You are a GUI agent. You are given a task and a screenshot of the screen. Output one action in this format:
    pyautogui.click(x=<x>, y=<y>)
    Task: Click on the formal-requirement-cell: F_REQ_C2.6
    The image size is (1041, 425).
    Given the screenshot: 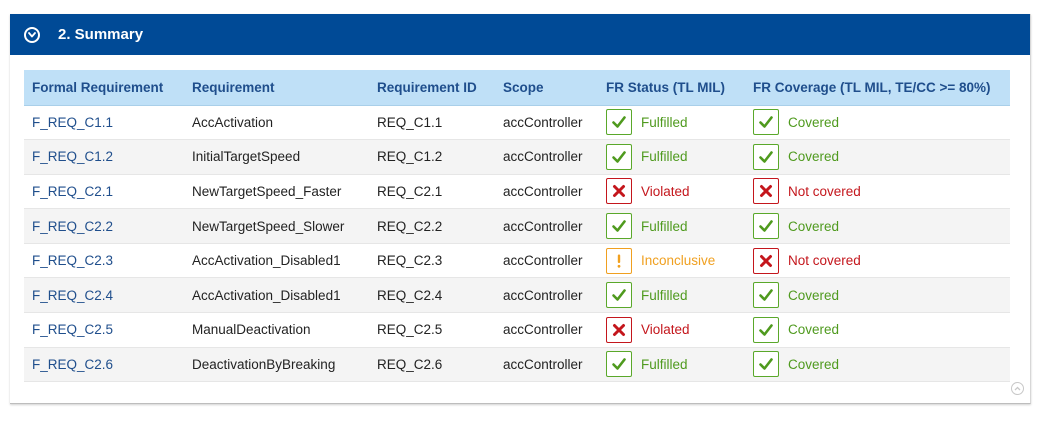 What is the action you would take?
    pyautogui.click(x=104, y=365)
    